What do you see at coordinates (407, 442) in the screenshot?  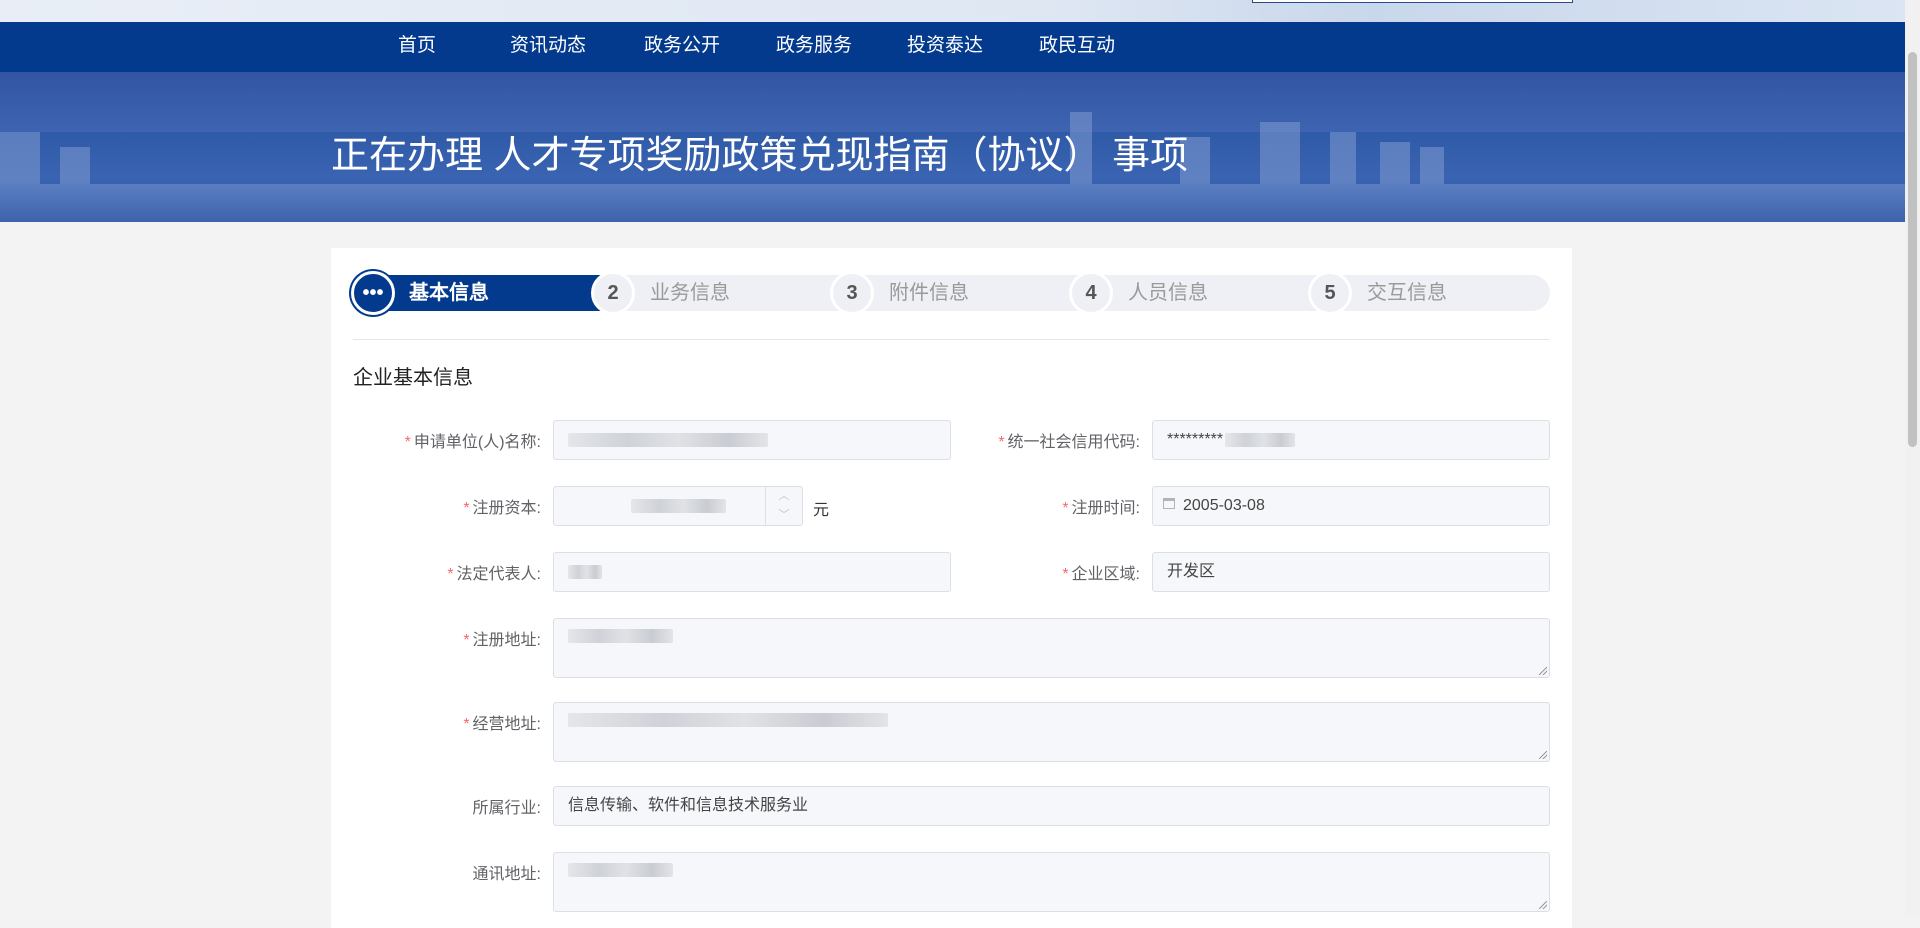 I see `required-mark: *` at bounding box center [407, 442].